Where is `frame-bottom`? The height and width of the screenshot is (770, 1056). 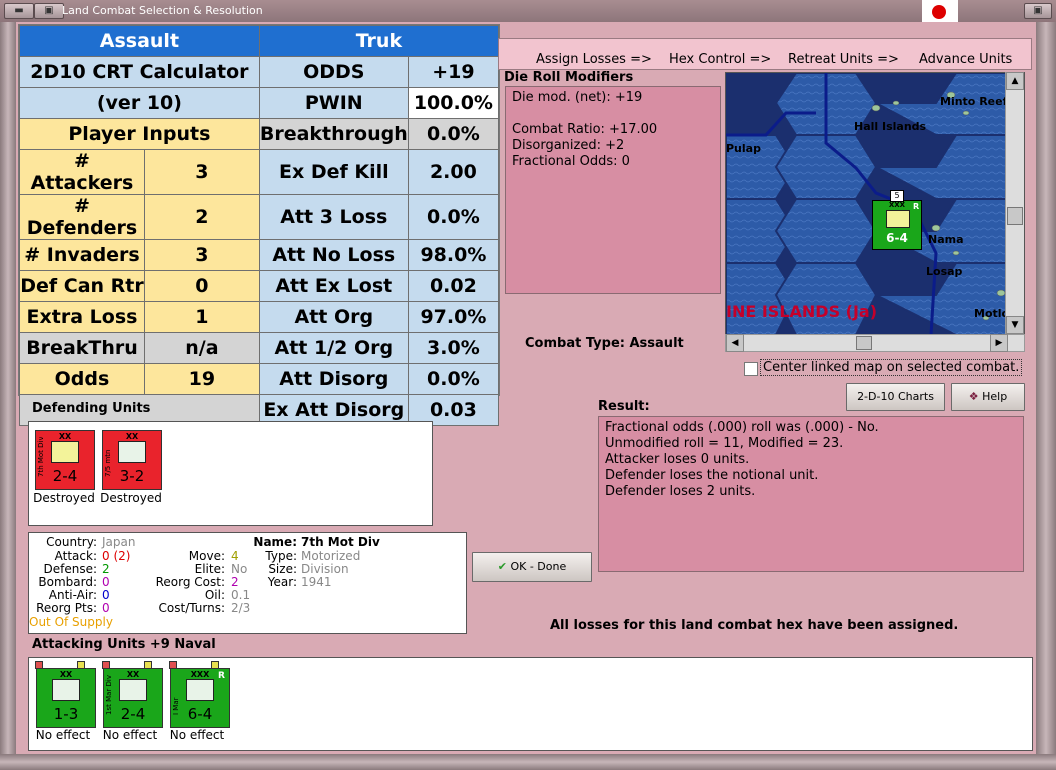 frame-bottom is located at coordinates (528, 762).